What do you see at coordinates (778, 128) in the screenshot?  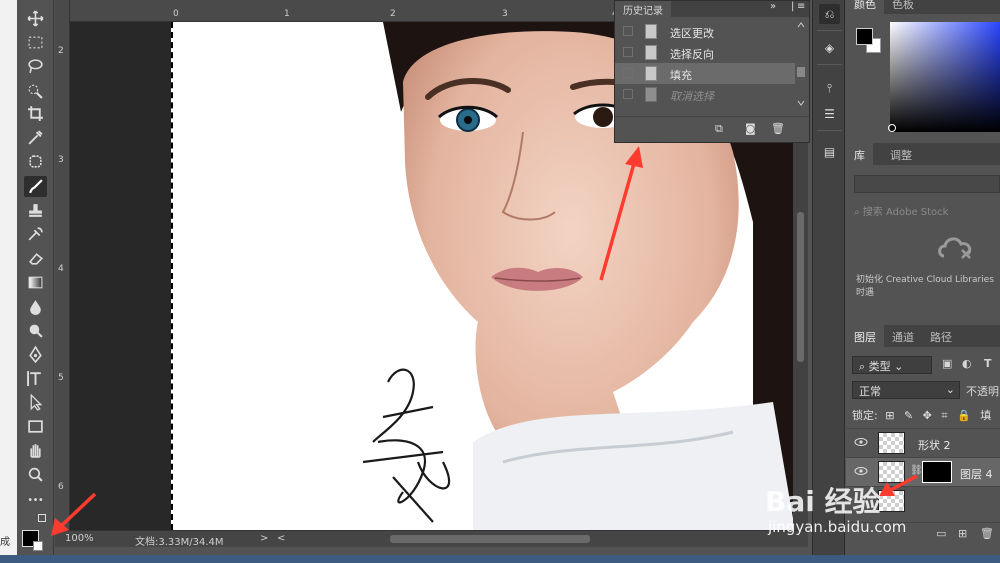 I see `delete-state-icon: 🗑` at bounding box center [778, 128].